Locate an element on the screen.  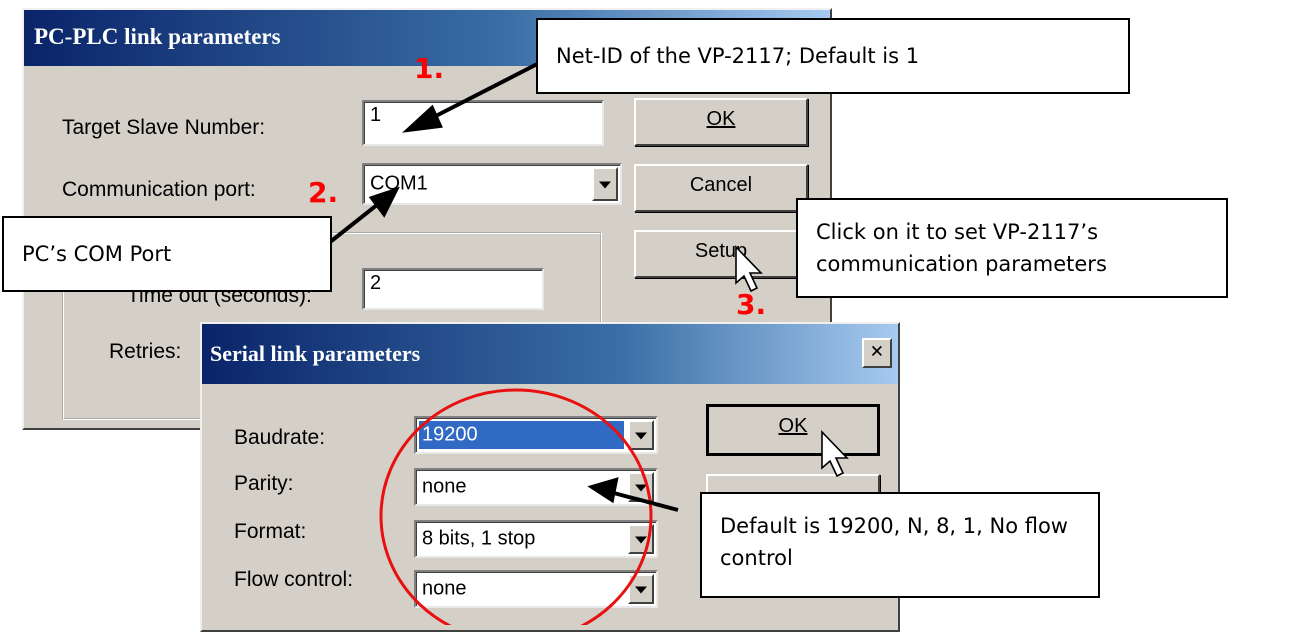
arrow-default is located at coordinates (644, 501).